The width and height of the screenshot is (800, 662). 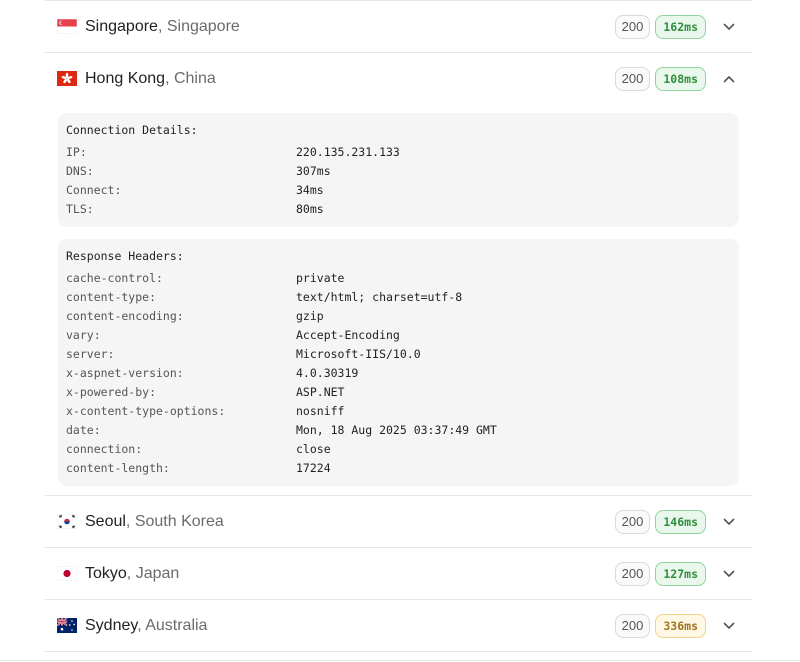 I want to click on location-row-seoul: Seoul, South Korea 200 146ms, so click(x=398, y=522).